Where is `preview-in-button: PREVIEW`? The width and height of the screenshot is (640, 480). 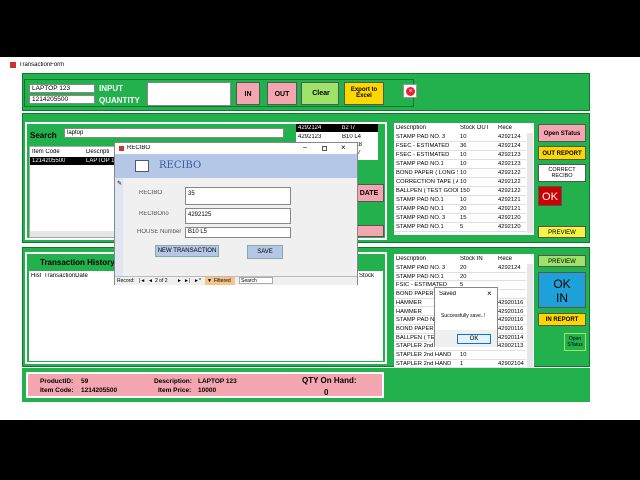
preview-in-button: PREVIEW is located at coordinates (562, 261).